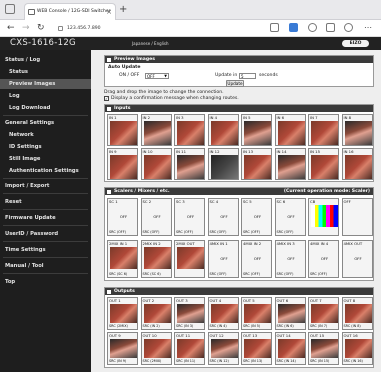  What do you see at coordinates (122, 348) in the screenshot?
I see `output-tile: OUT 9 SRC (IN 9)` at bounding box center [122, 348].